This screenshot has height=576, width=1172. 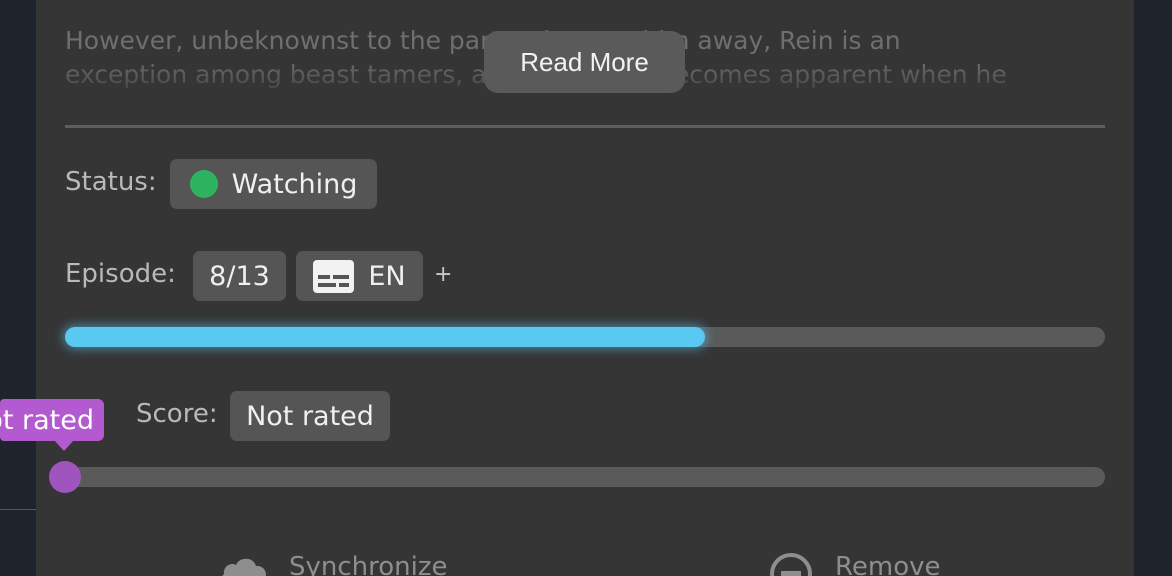 What do you see at coordinates (334, 276) in the screenshot?
I see `subtitles-icon` at bounding box center [334, 276].